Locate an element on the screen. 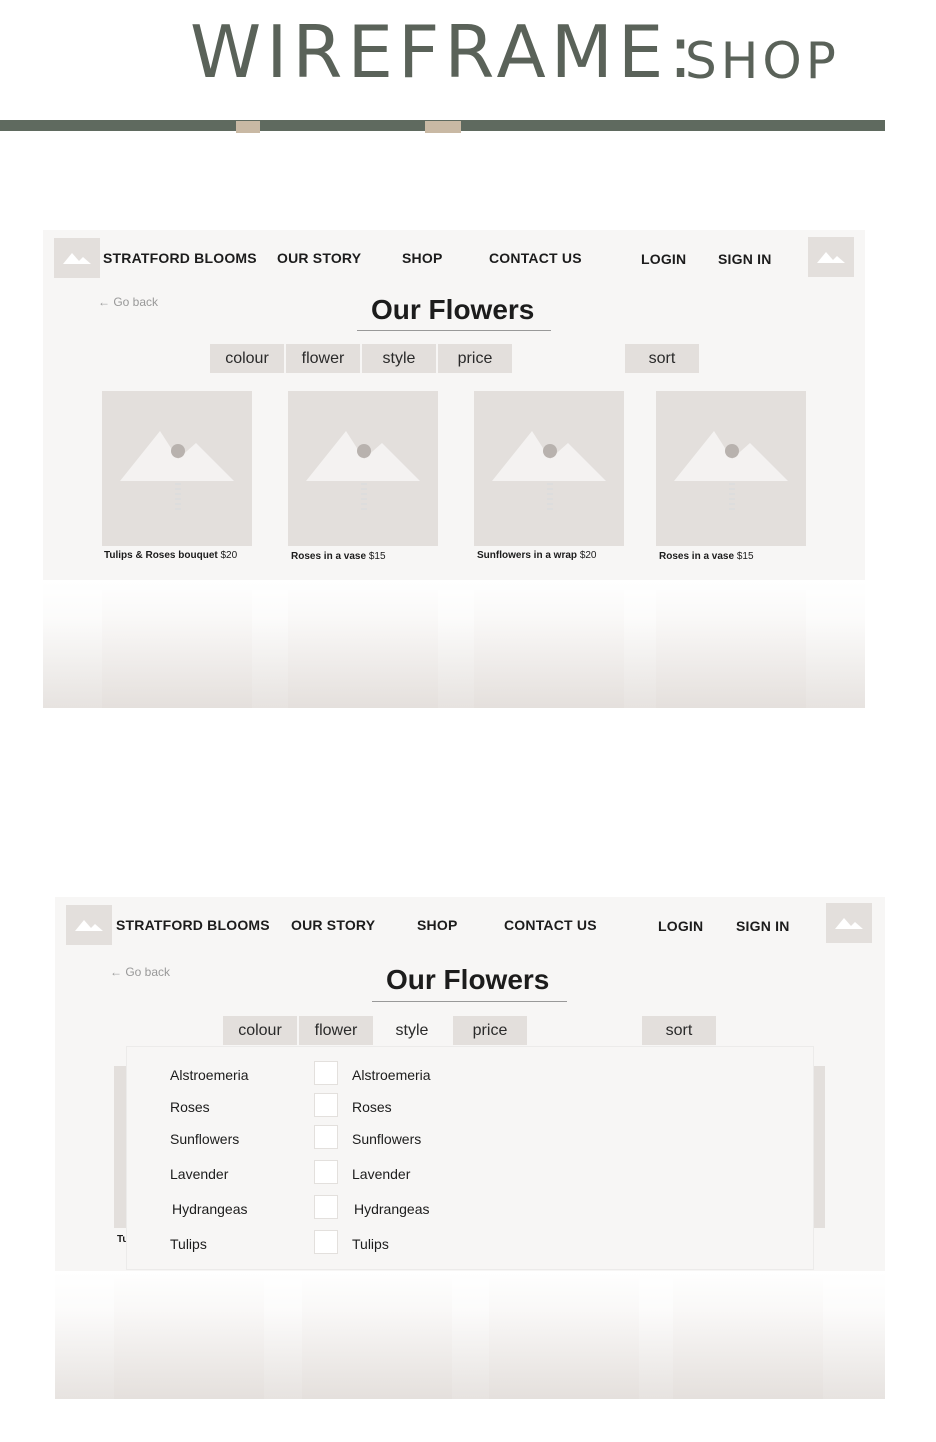 The height and width of the screenshot is (1442, 936). product-name: Sunflowers in a wrap is located at coordinates (527, 555).